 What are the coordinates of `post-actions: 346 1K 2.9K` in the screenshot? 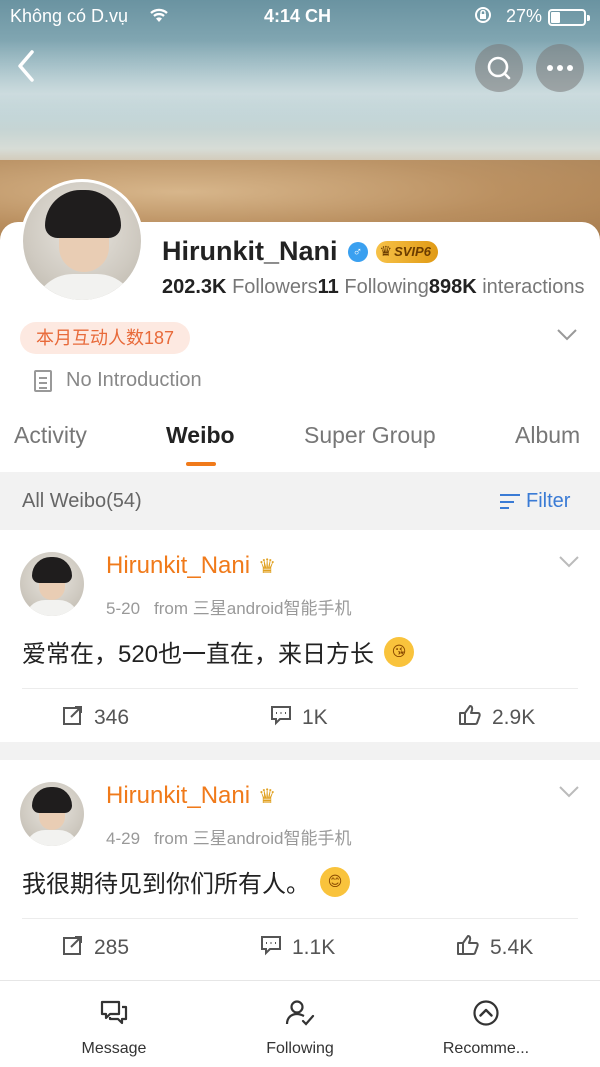 It's located at (300, 716).